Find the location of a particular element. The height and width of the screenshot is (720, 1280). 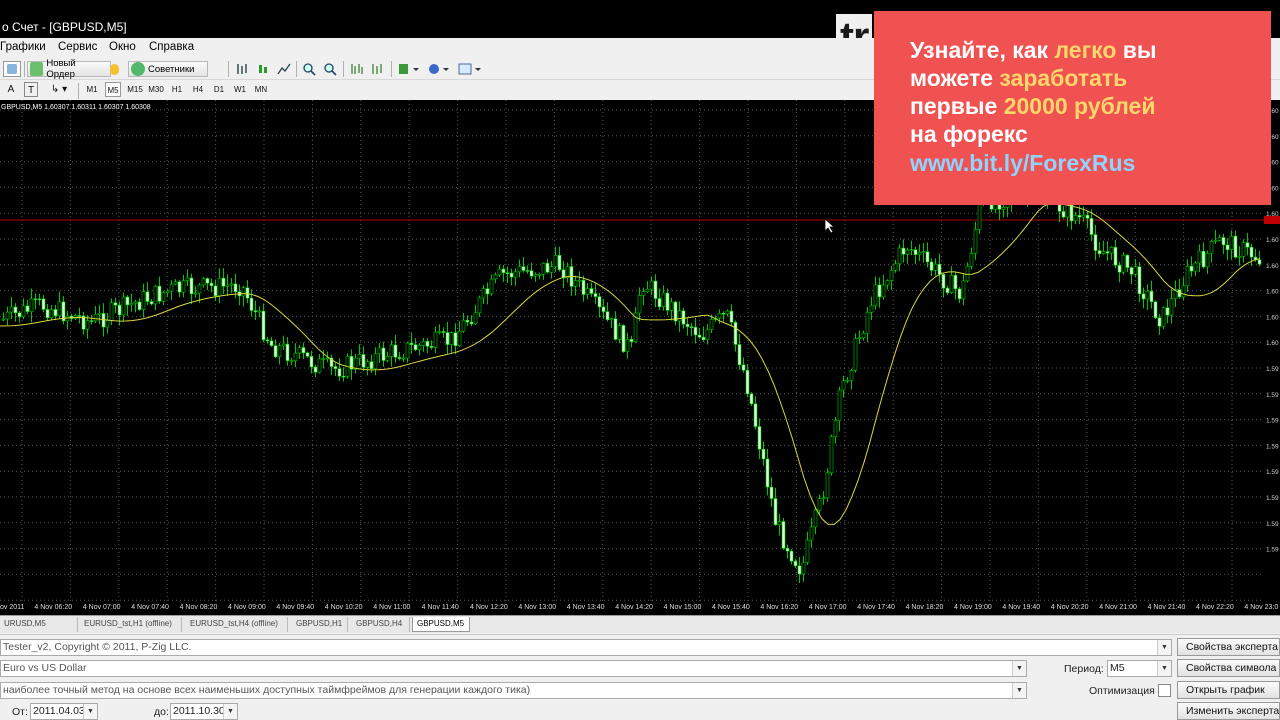

timeframe-mn: MN is located at coordinates (261, 89).